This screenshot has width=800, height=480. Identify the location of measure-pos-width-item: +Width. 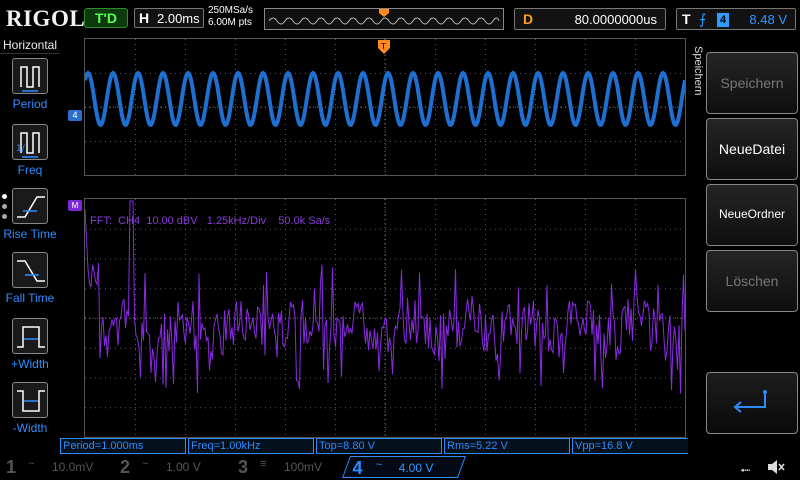
(30, 349).